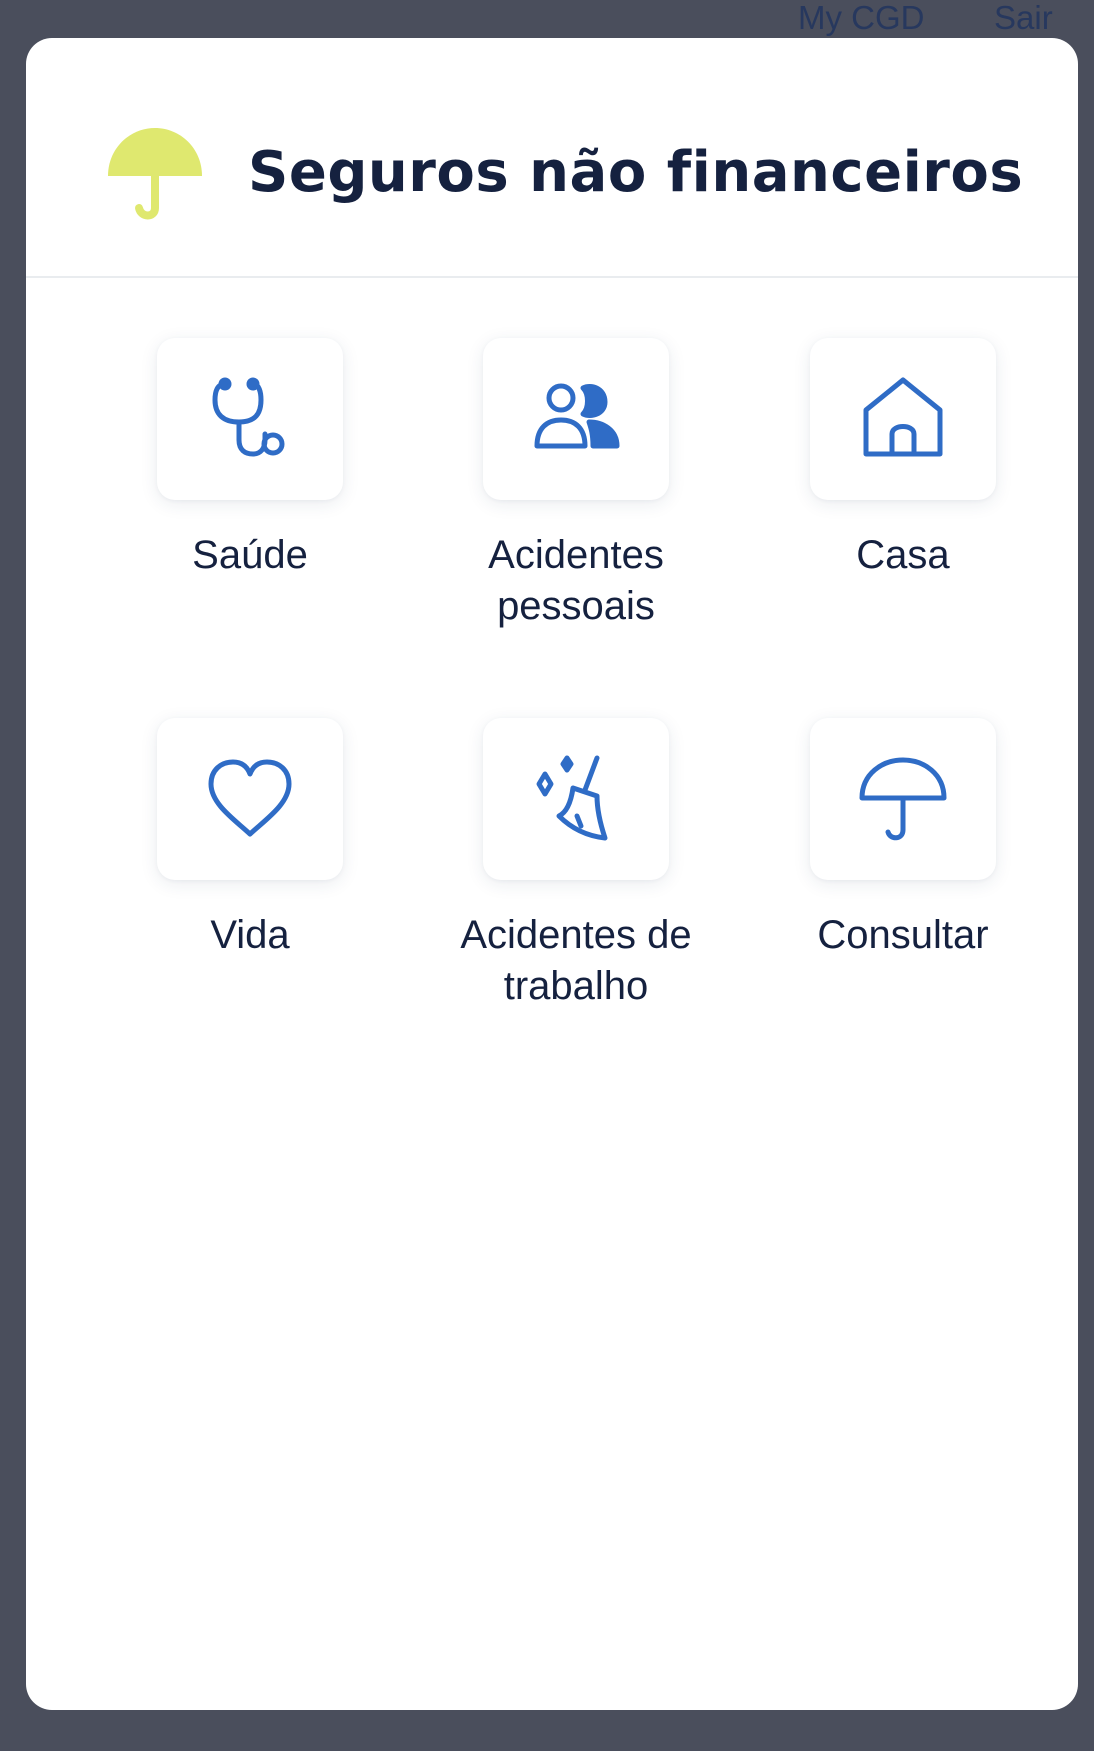 This screenshot has width=1094, height=1751. I want to click on option-label: Vida, so click(250, 935).